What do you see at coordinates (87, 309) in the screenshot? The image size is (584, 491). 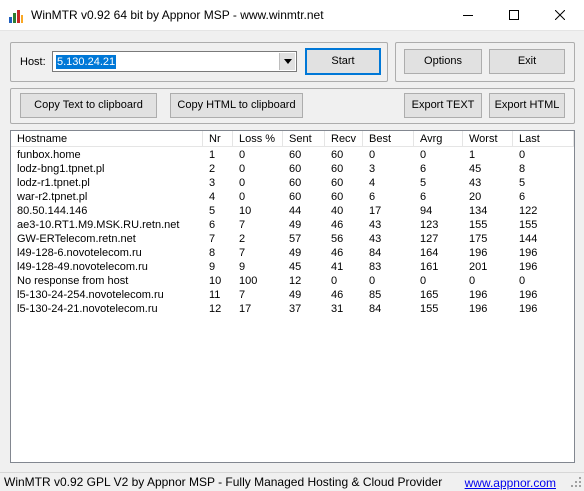 I see `cell-hostname: l5-130-24-21.novotelecom.ru` at bounding box center [87, 309].